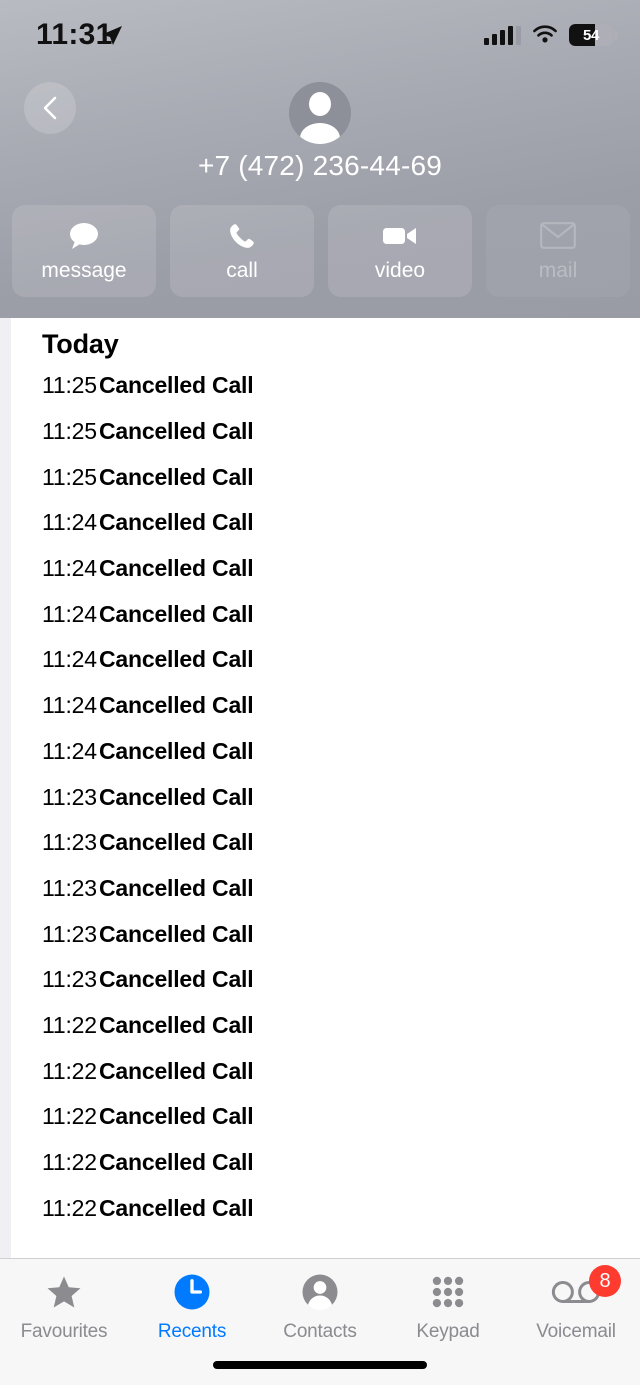 This screenshot has height=1385, width=640. I want to click on action-buttons: message call video mail, so click(321, 251).